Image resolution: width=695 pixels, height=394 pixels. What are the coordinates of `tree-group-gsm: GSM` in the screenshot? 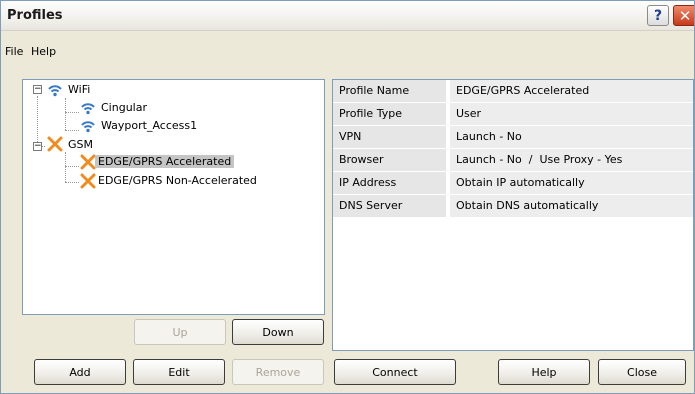 It's located at (80, 145).